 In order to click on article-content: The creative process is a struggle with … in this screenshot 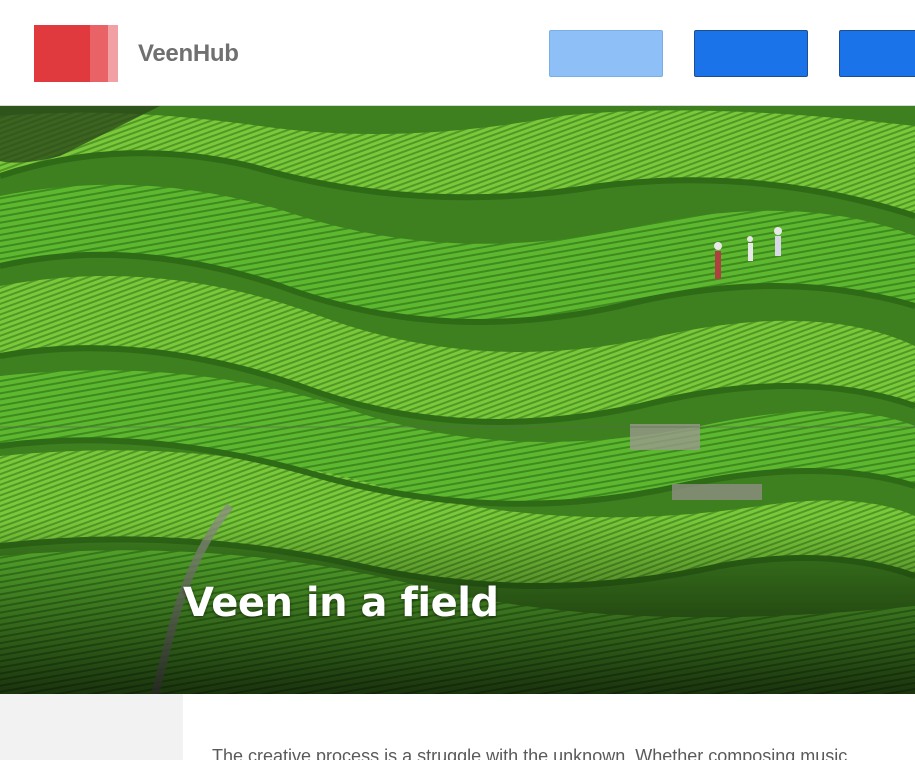, I will do `click(549, 727)`.